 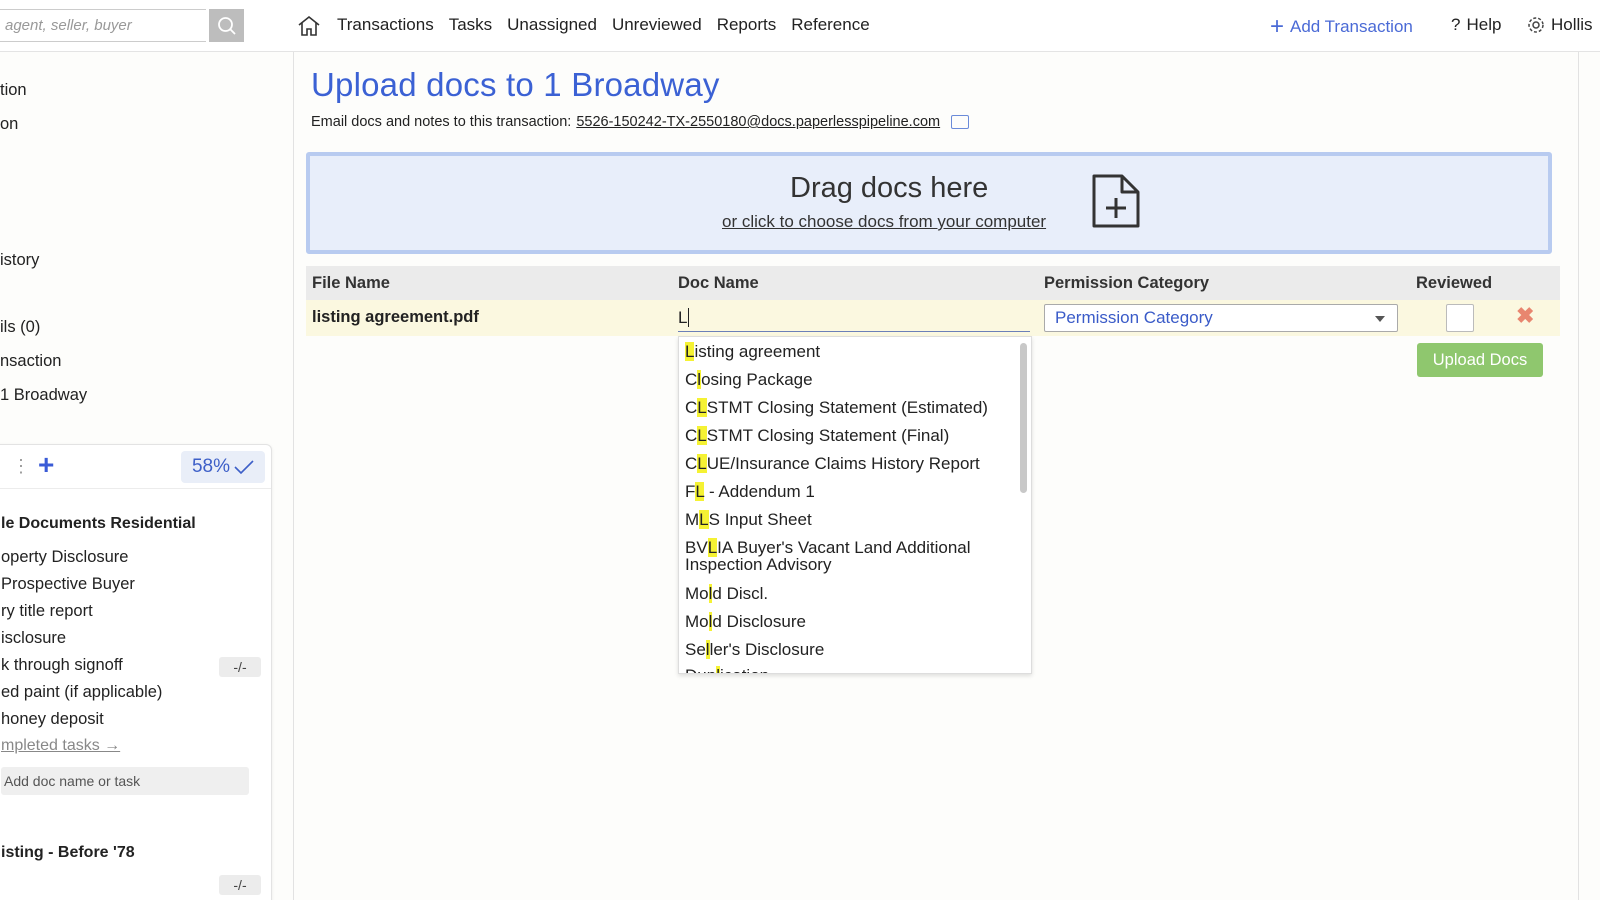 I want to click on task-item: k through signoff, so click(x=62, y=665).